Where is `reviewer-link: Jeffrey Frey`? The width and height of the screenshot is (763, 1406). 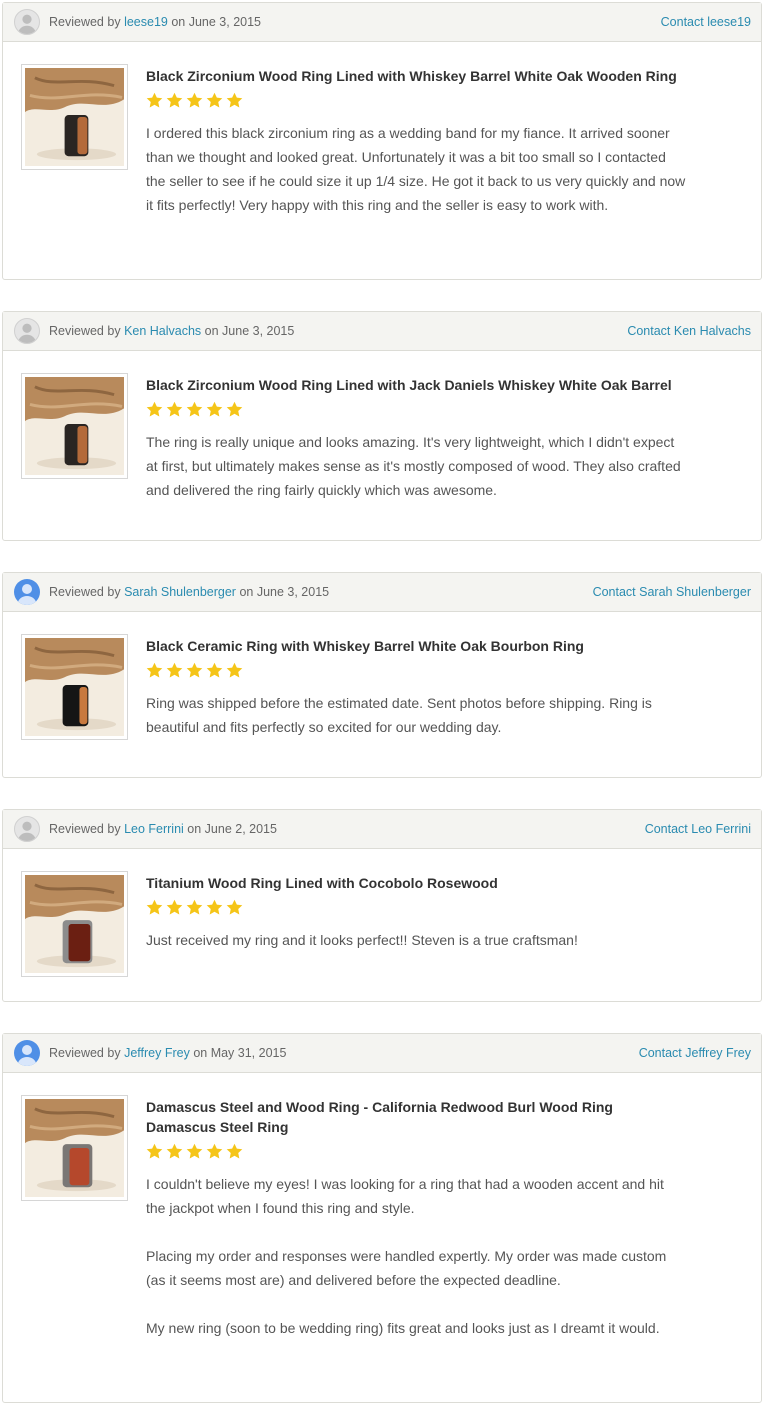
reviewer-link: Jeffrey Frey is located at coordinates (157, 1053).